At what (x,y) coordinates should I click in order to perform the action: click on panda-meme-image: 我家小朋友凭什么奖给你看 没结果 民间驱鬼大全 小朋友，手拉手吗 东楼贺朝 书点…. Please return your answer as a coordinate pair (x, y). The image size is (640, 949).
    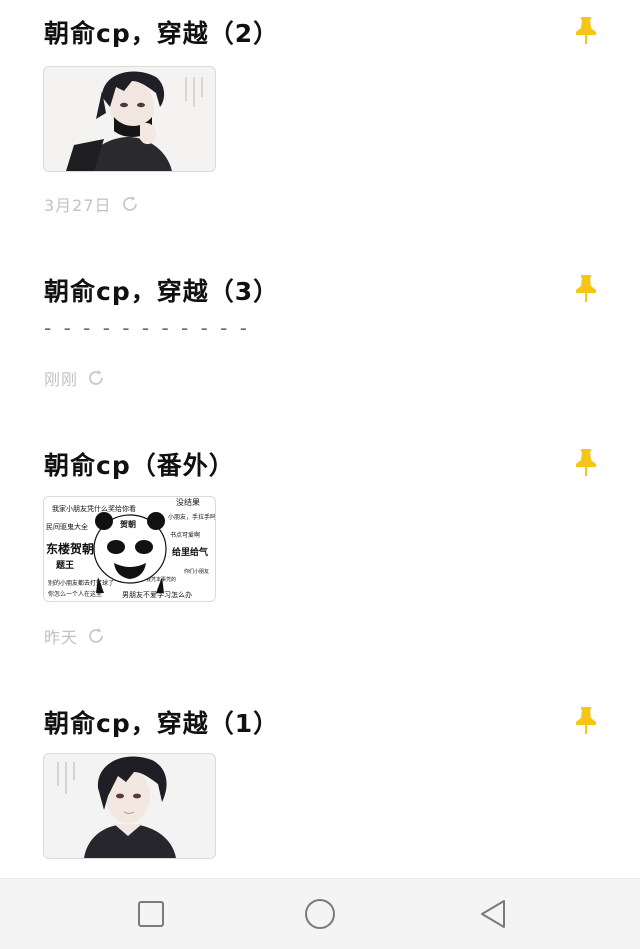
    Looking at the image, I should click on (129, 549).